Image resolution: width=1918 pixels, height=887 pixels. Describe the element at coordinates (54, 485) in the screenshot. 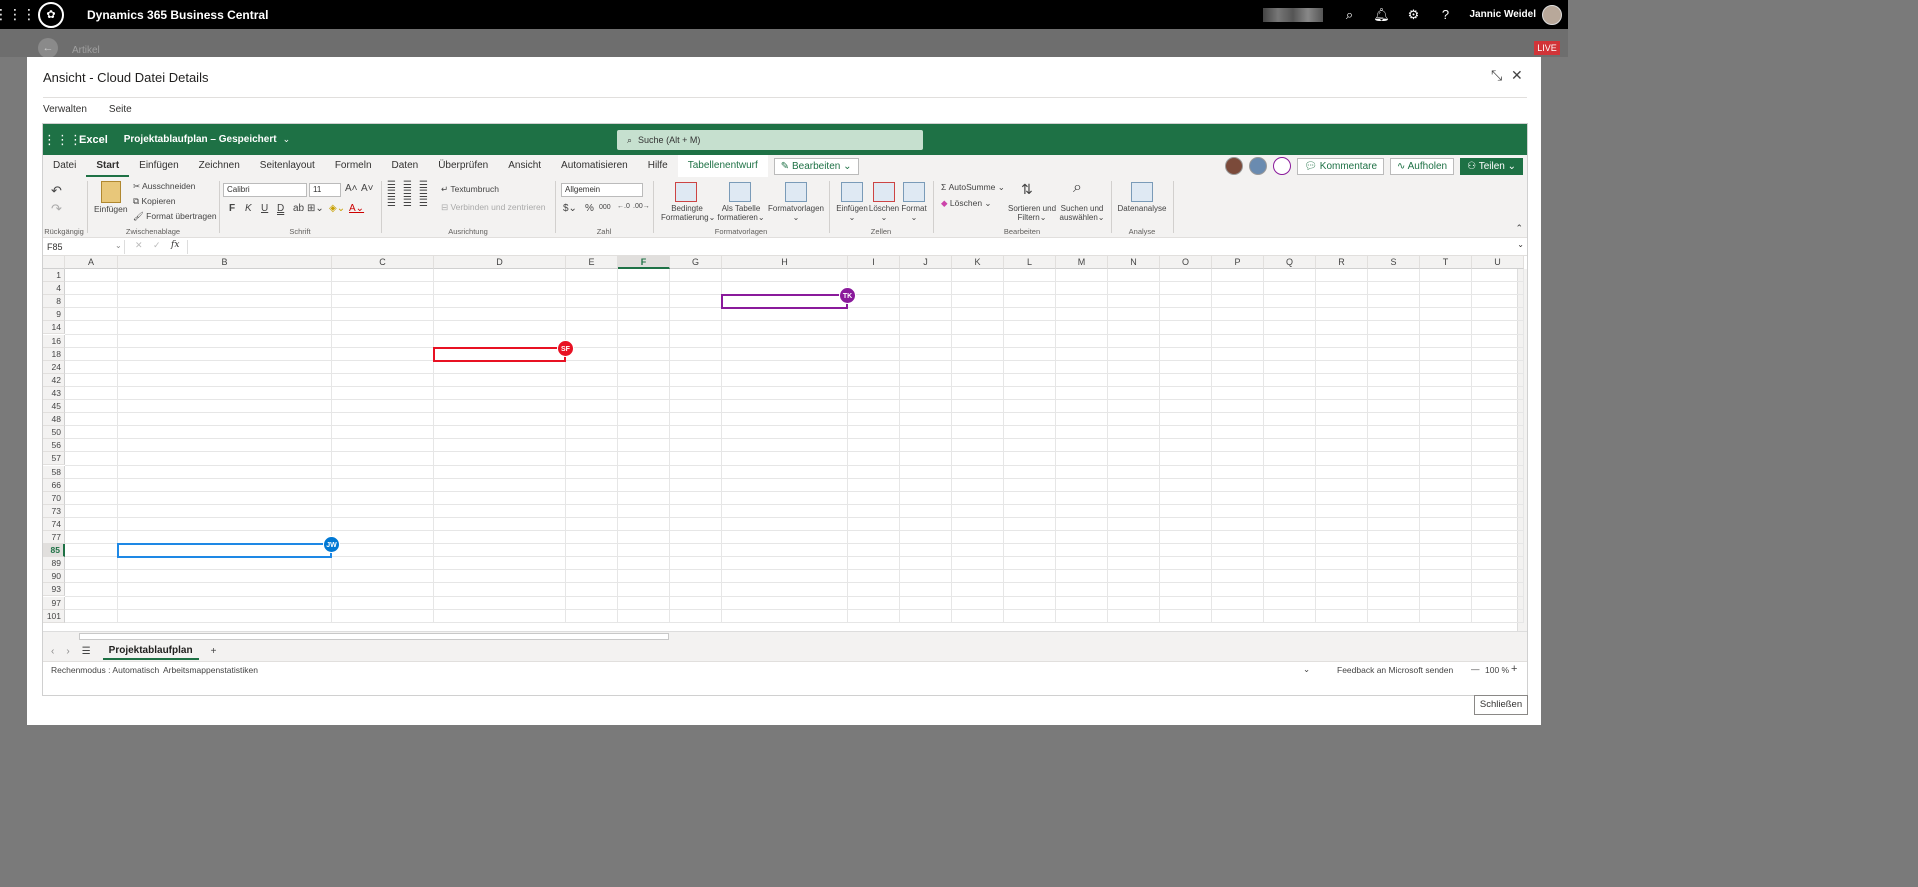

I see `row-header-66: 66` at that location.